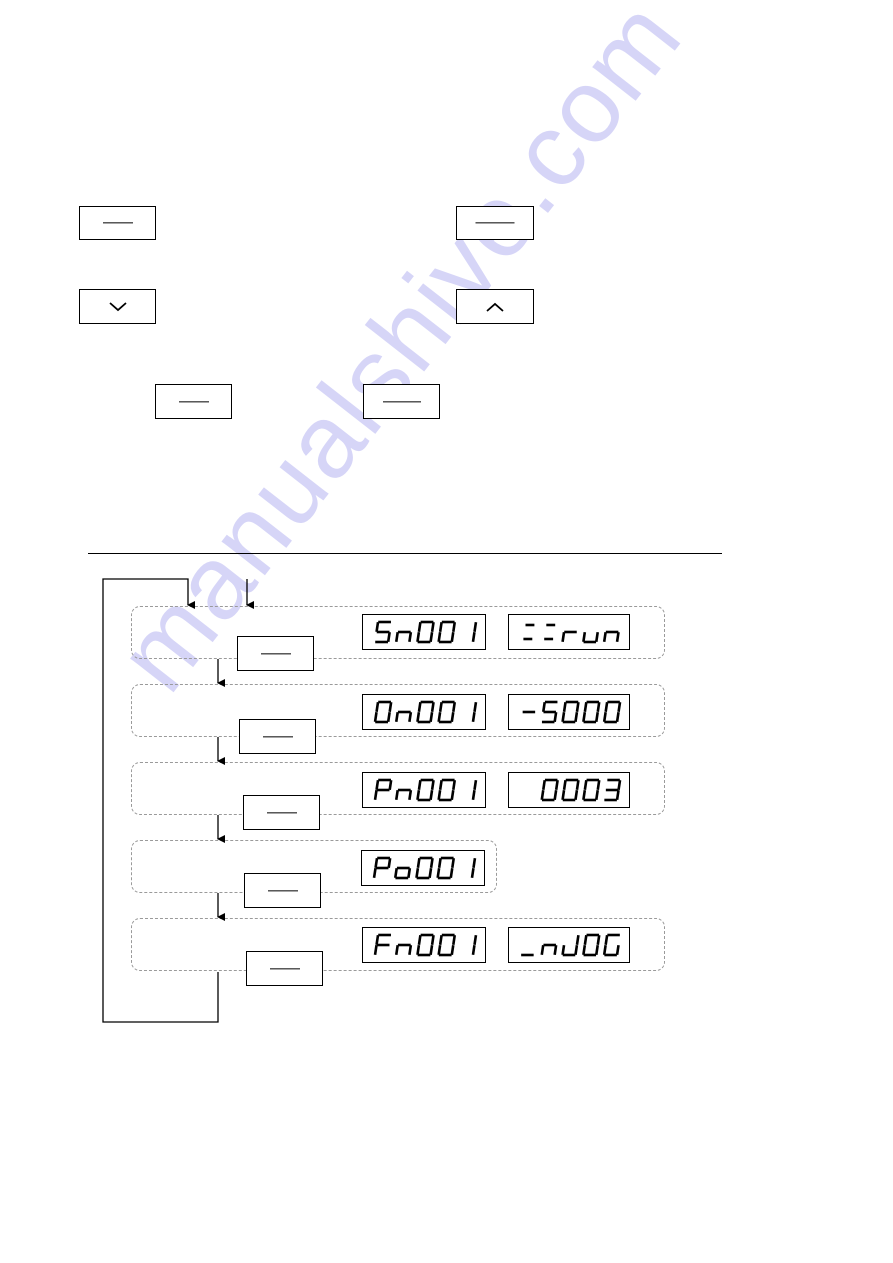  What do you see at coordinates (160, 800) in the screenshot?
I see `loop-return-line` at bounding box center [160, 800].